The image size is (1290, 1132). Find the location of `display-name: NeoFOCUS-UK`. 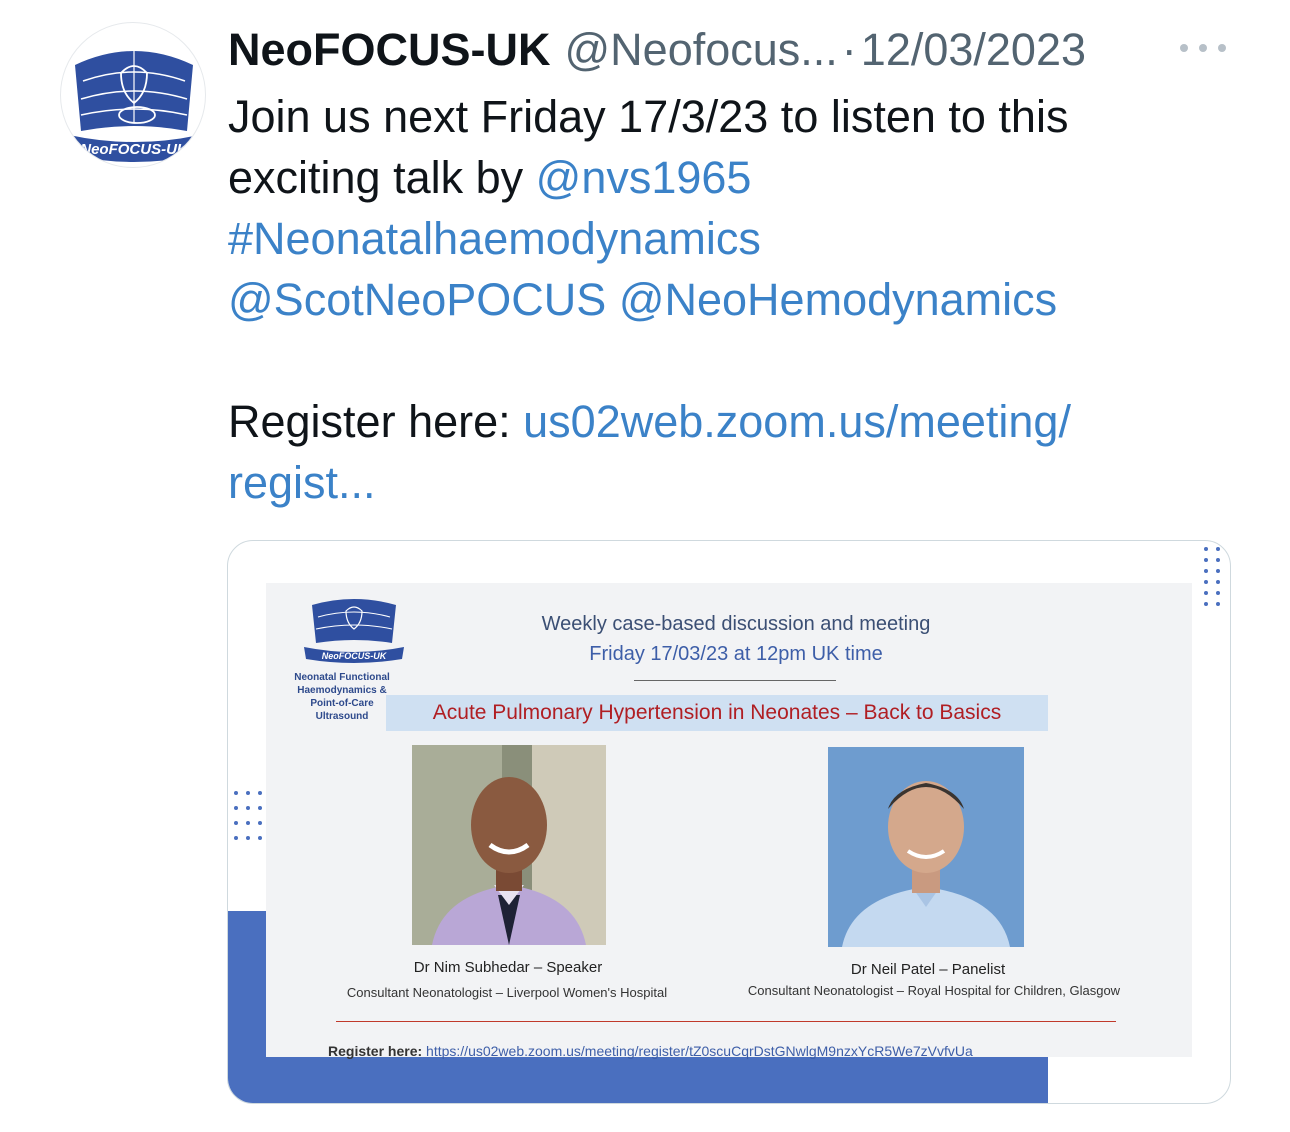

display-name: NeoFOCUS-UK is located at coordinates (389, 50).